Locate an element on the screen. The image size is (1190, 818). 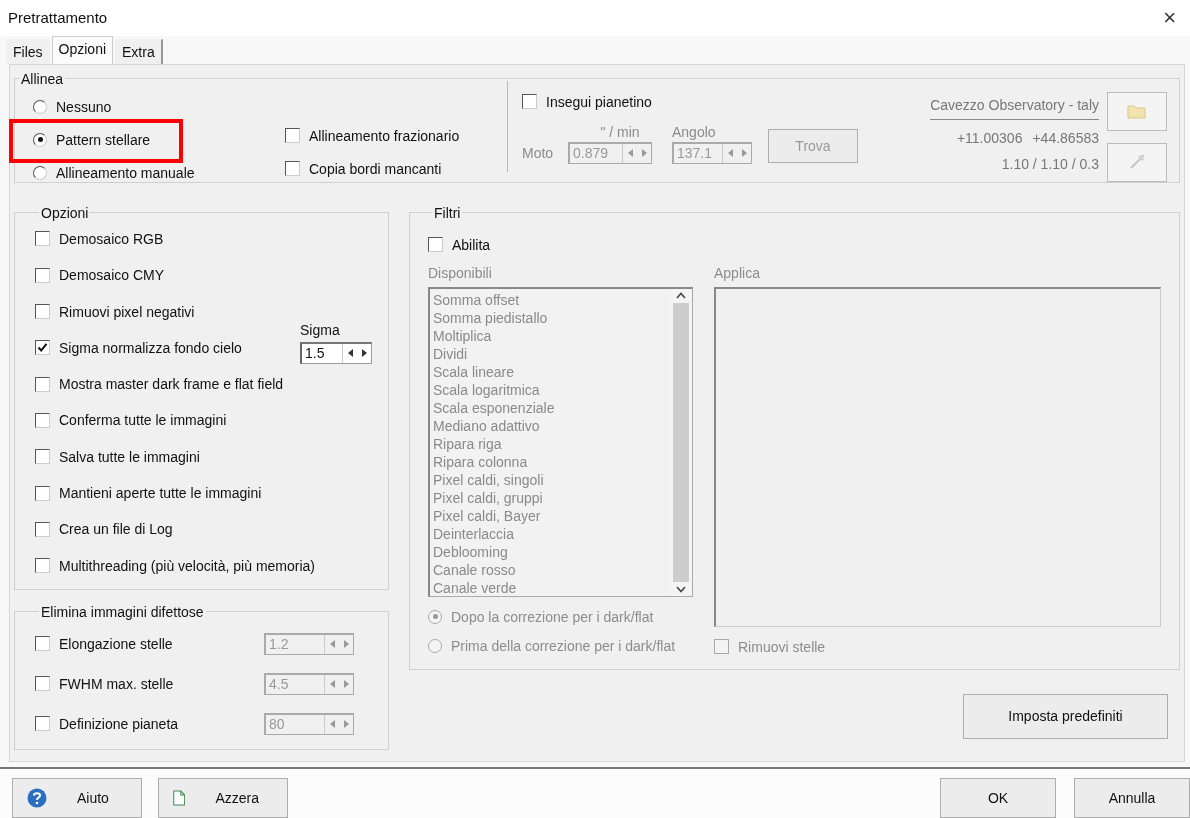
list-label: Disponibili is located at coordinates (460, 272).